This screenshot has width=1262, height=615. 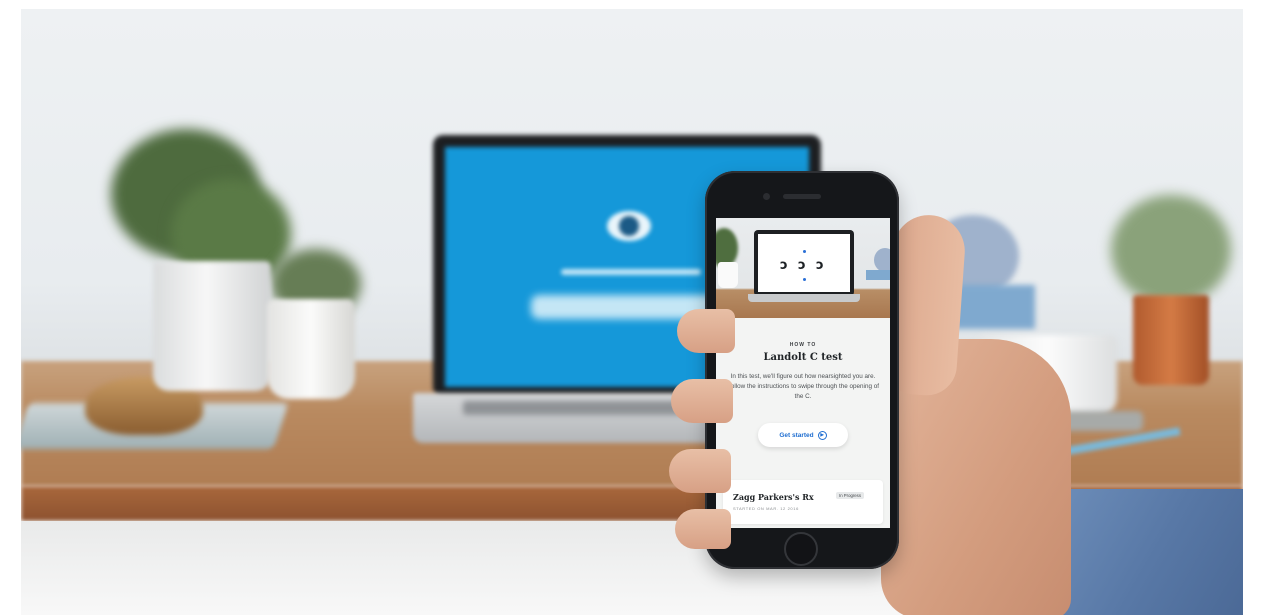 What do you see at coordinates (822, 435) in the screenshot?
I see `play-circle-icon: ▶` at bounding box center [822, 435].